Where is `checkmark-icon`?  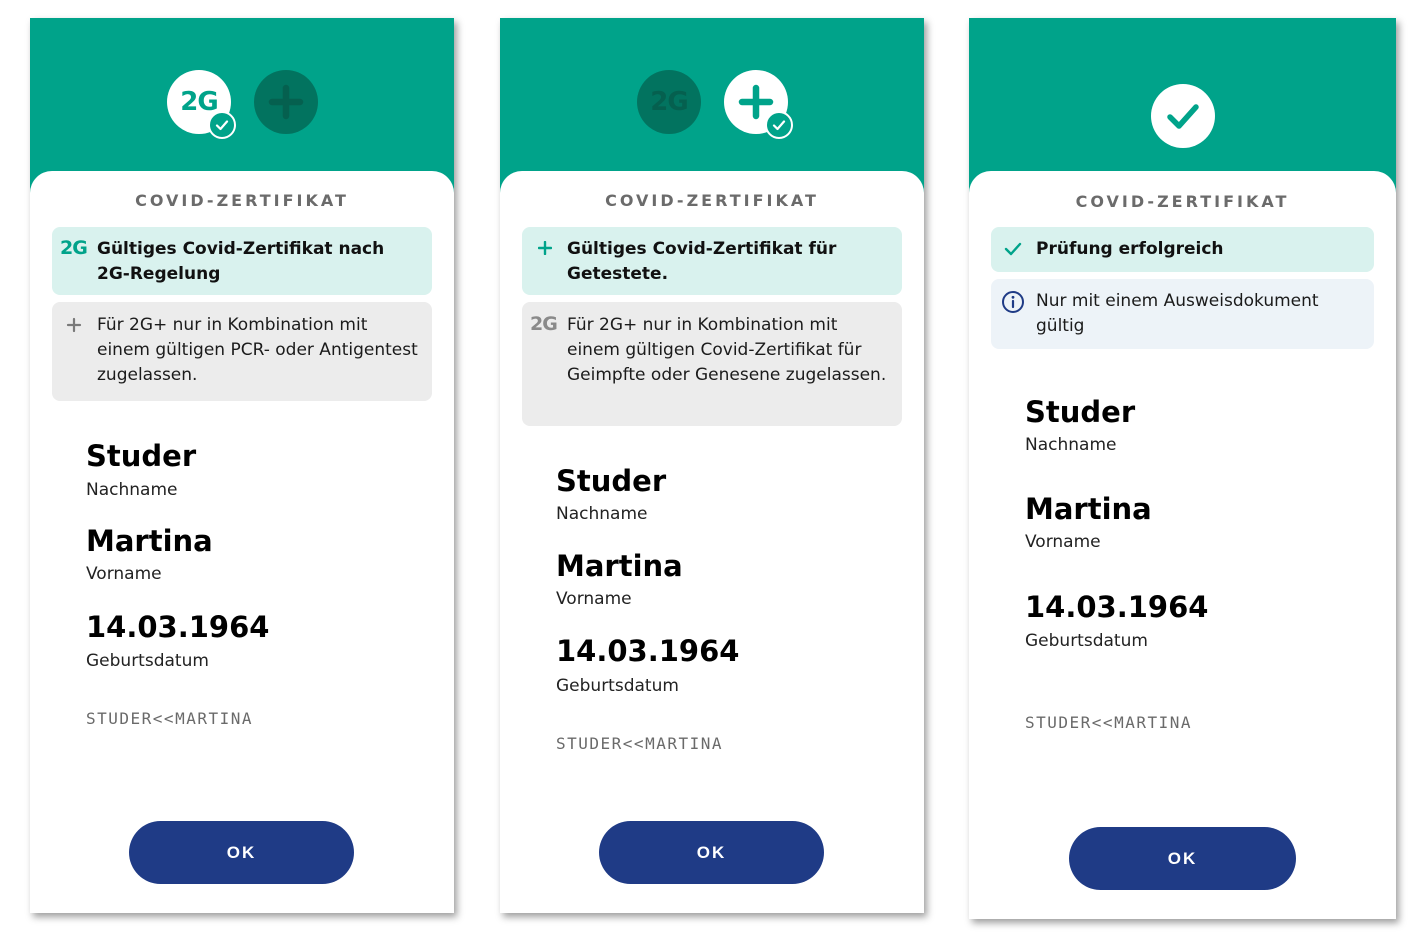
checkmark-icon is located at coordinates (1013, 249).